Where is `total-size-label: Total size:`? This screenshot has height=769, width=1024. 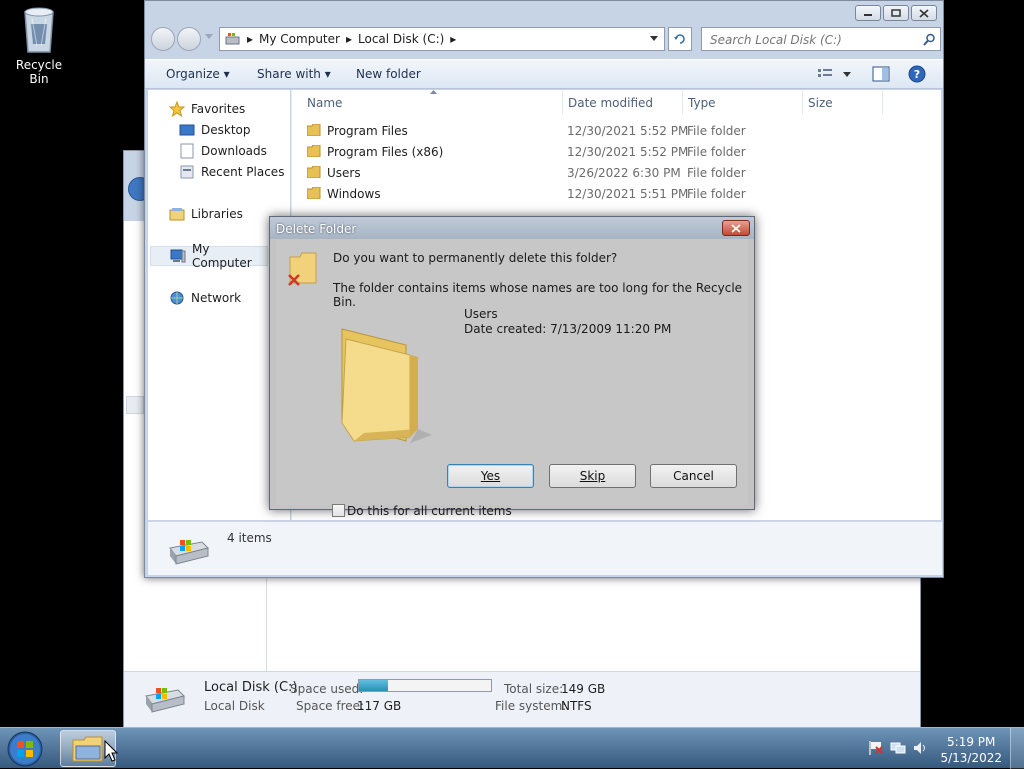 total-size-label: Total size: is located at coordinates (534, 689).